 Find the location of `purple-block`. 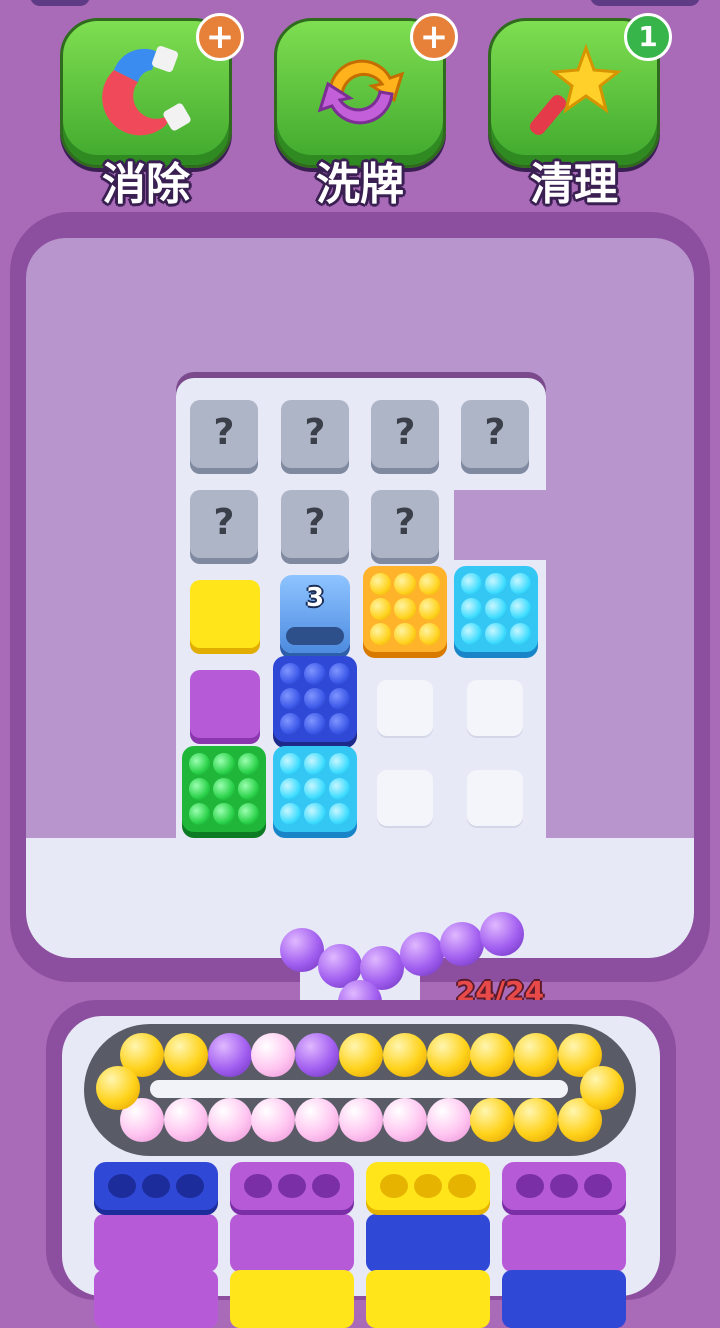

purple-block is located at coordinates (225, 704).